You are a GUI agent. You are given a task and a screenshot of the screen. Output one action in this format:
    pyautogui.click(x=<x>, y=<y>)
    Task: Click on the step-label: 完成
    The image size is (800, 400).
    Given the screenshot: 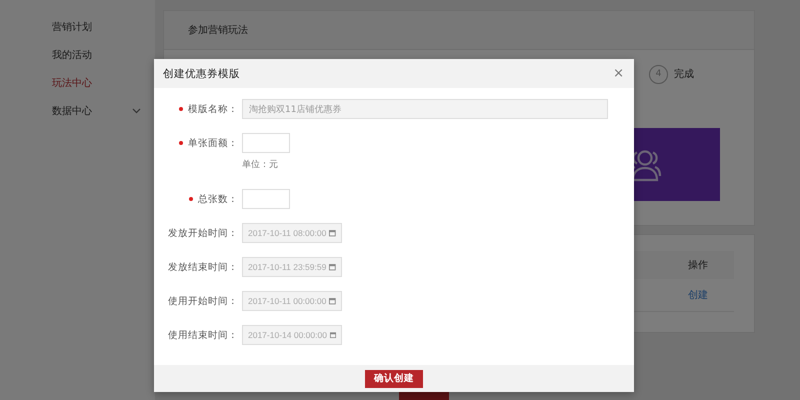 What is the action you would take?
    pyautogui.click(x=684, y=74)
    